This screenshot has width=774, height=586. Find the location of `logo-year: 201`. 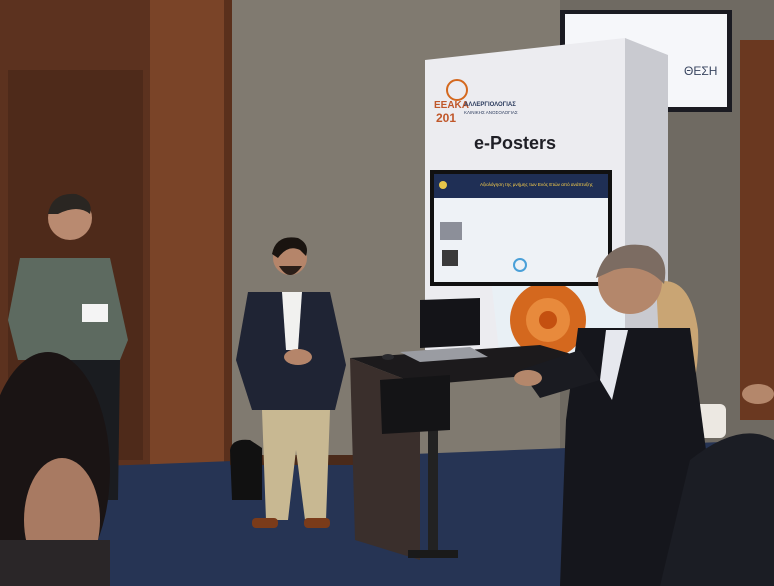

logo-year: 201 is located at coordinates (446, 118).